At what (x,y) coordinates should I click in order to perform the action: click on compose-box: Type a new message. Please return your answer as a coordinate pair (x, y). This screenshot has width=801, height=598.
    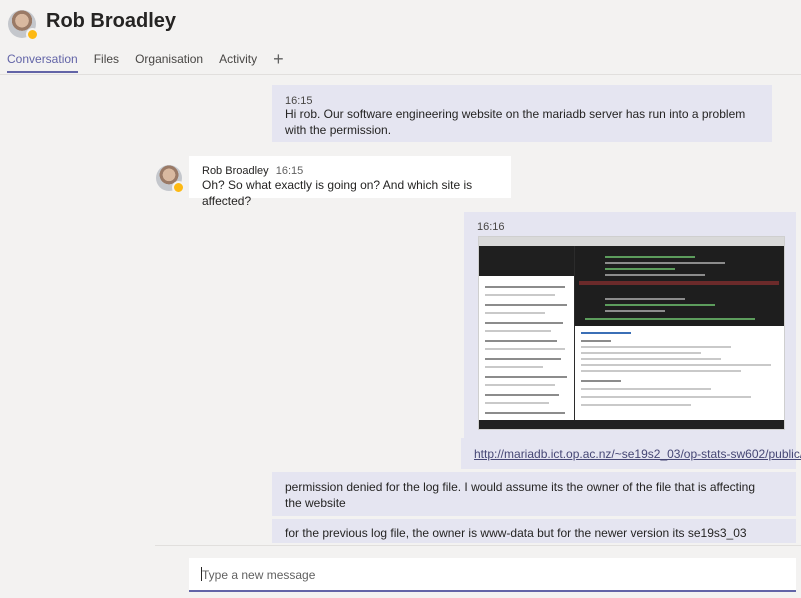
    Looking at the image, I should click on (492, 575).